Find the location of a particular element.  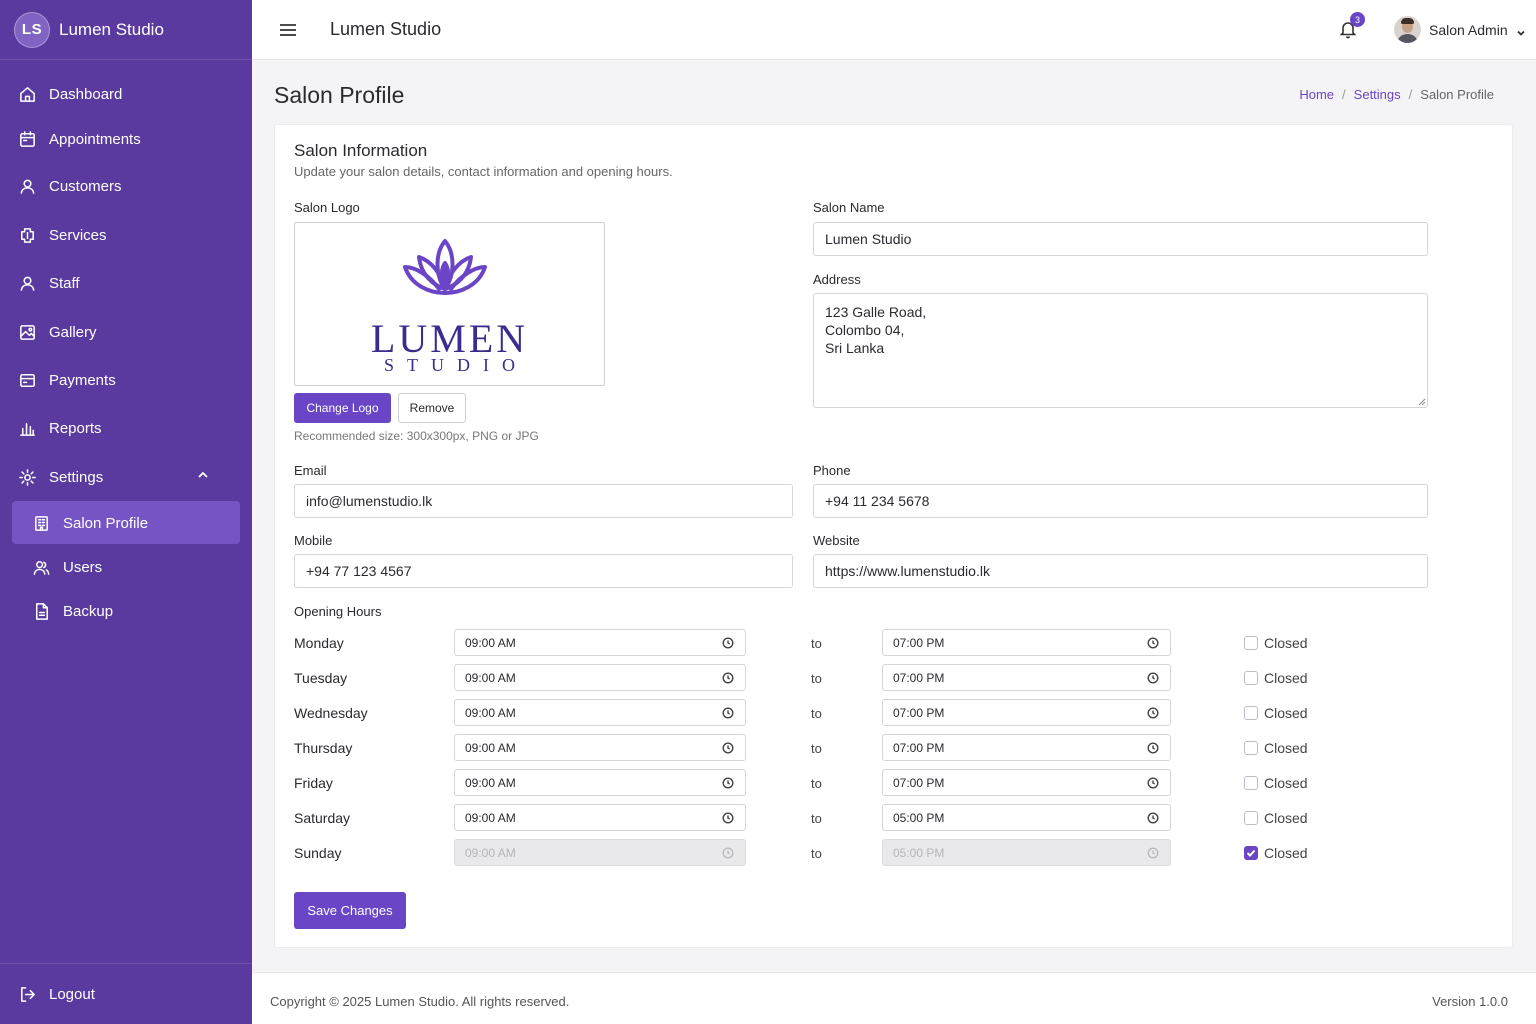

phone-input: +94 11 234 5678 is located at coordinates (1120, 501).